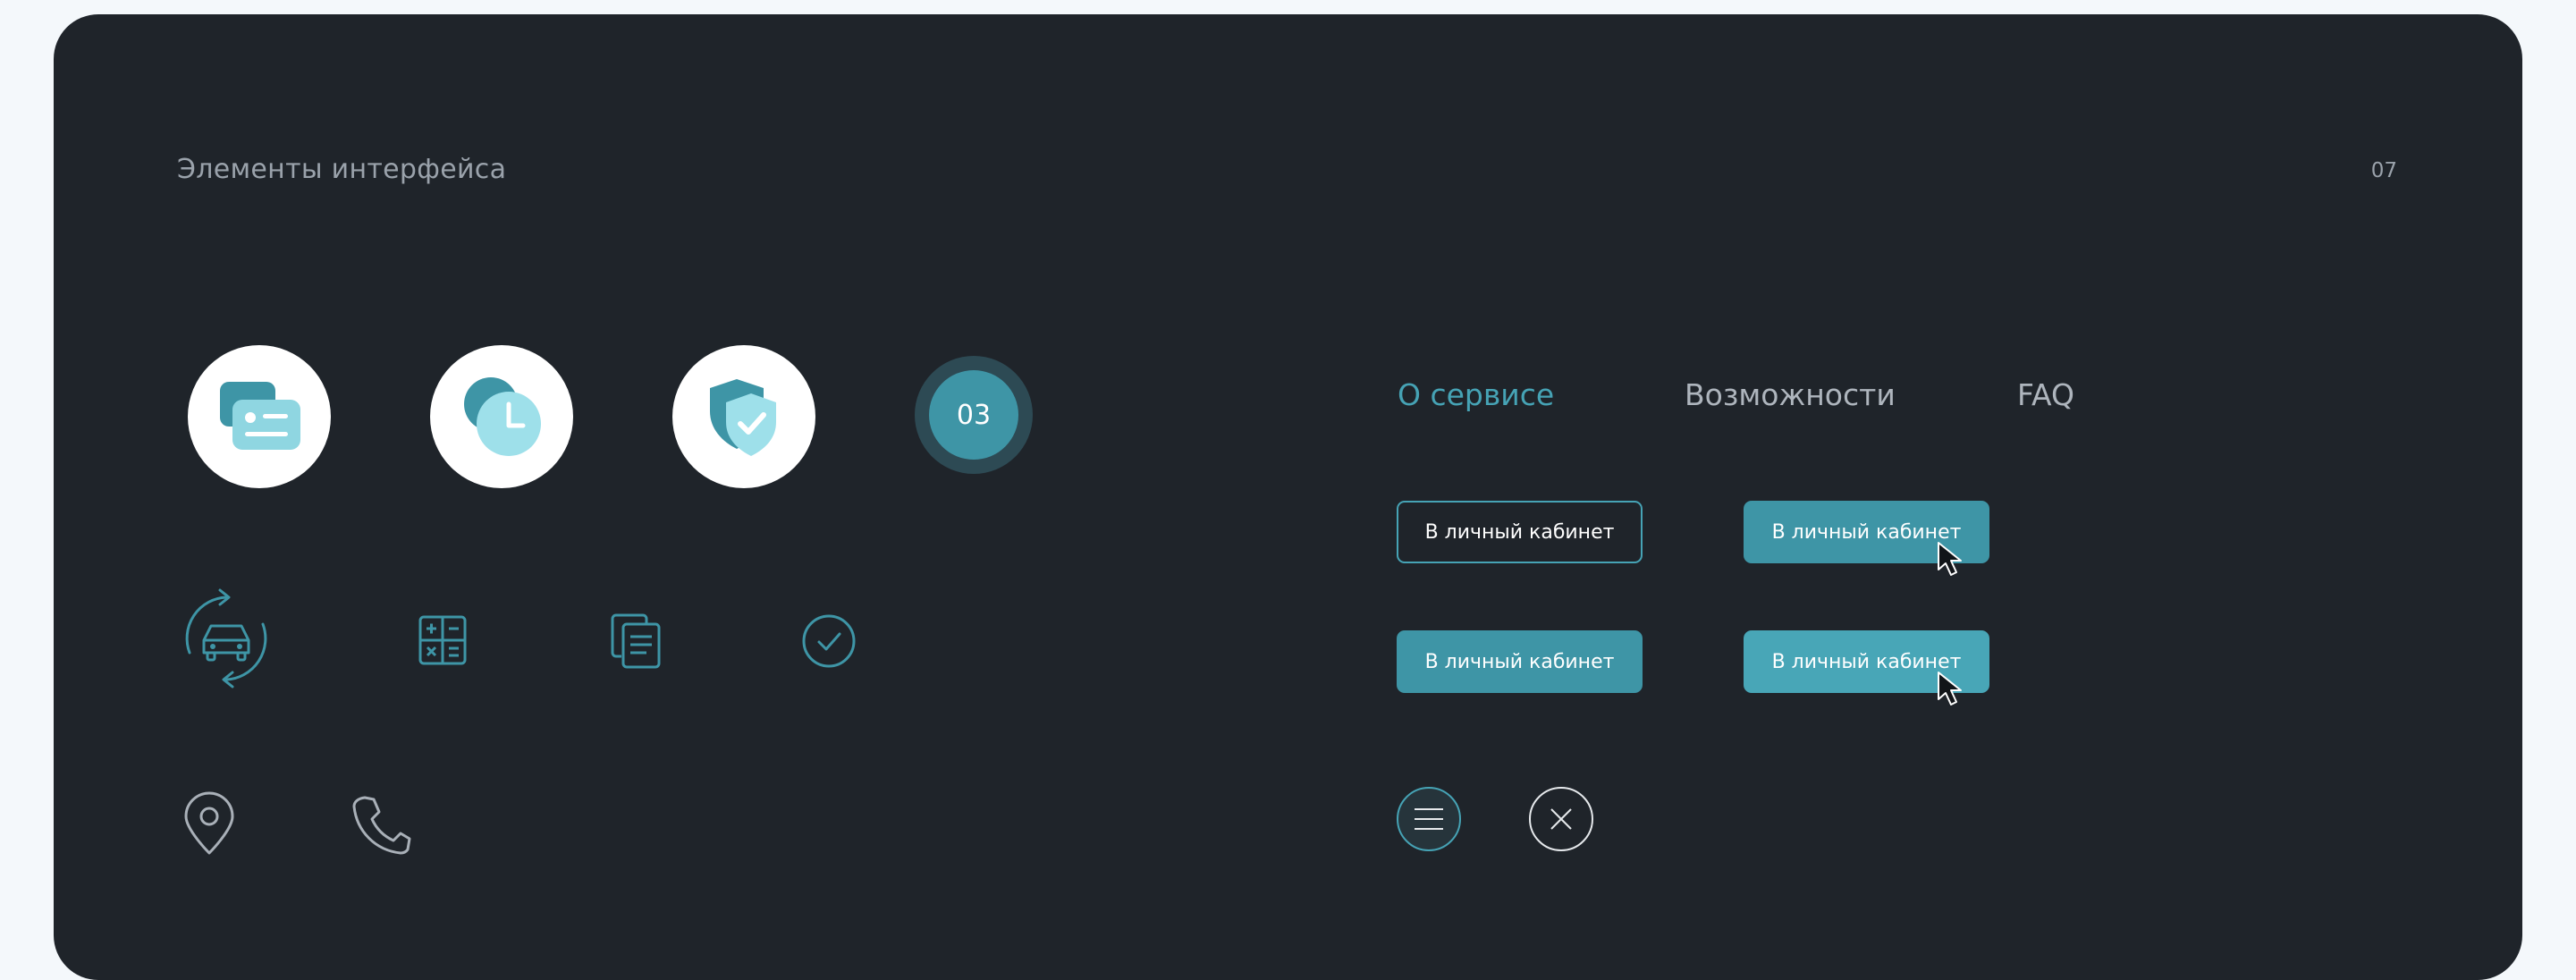  What do you see at coordinates (2045, 394) in the screenshot?
I see `tab-faq: FAQ` at bounding box center [2045, 394].